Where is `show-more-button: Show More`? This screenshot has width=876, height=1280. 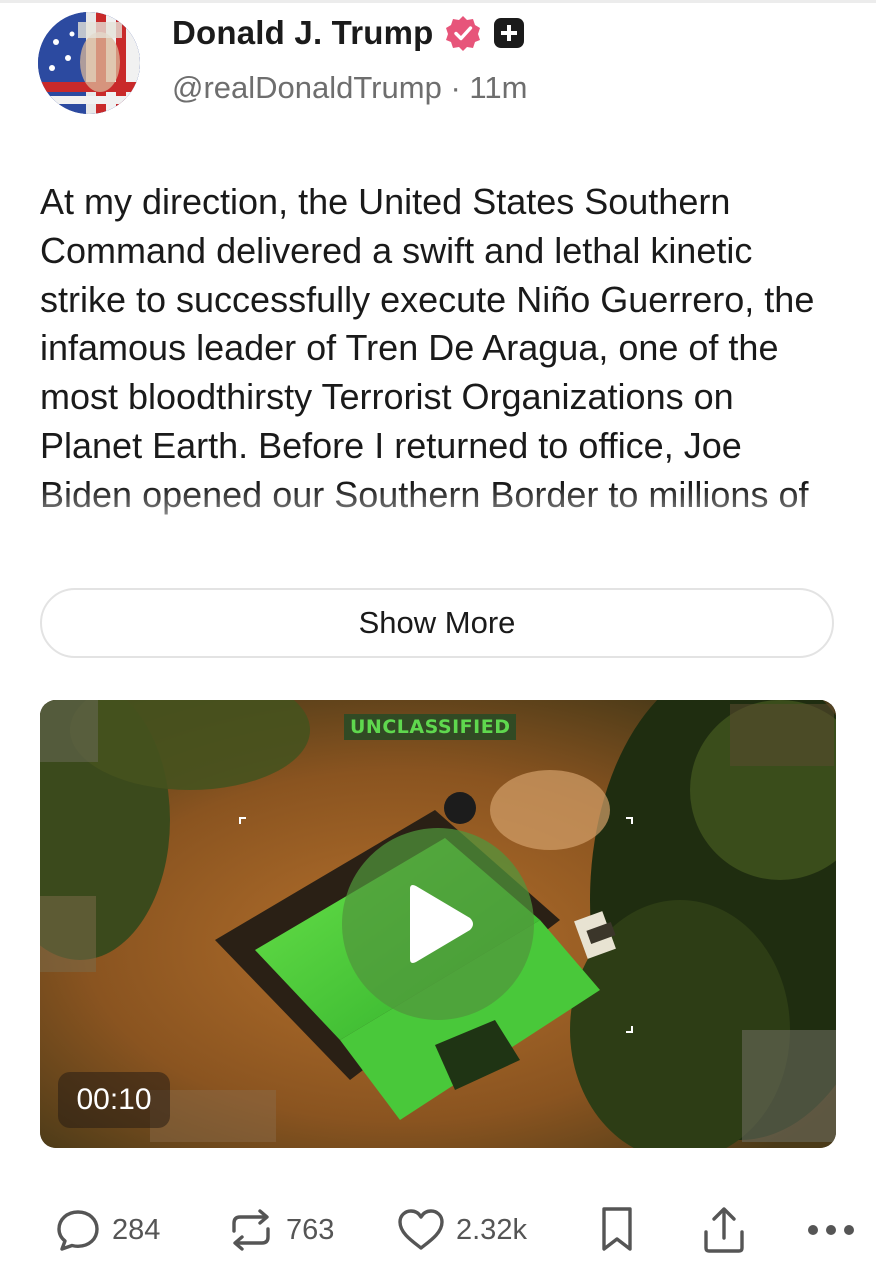 show-more-button: Show More is located at coordinates (437, 623).